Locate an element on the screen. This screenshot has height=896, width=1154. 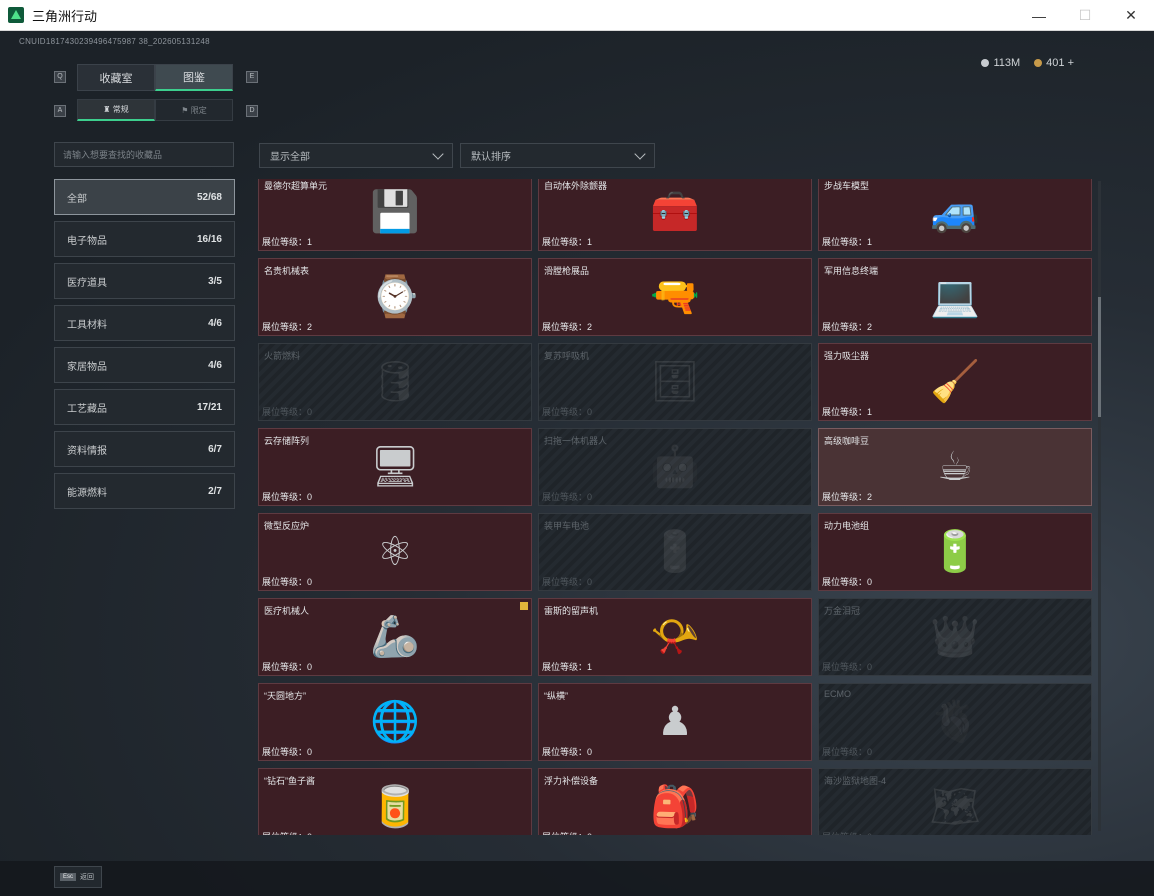
item-name: “纵横” is located at coordinates (556, 696).